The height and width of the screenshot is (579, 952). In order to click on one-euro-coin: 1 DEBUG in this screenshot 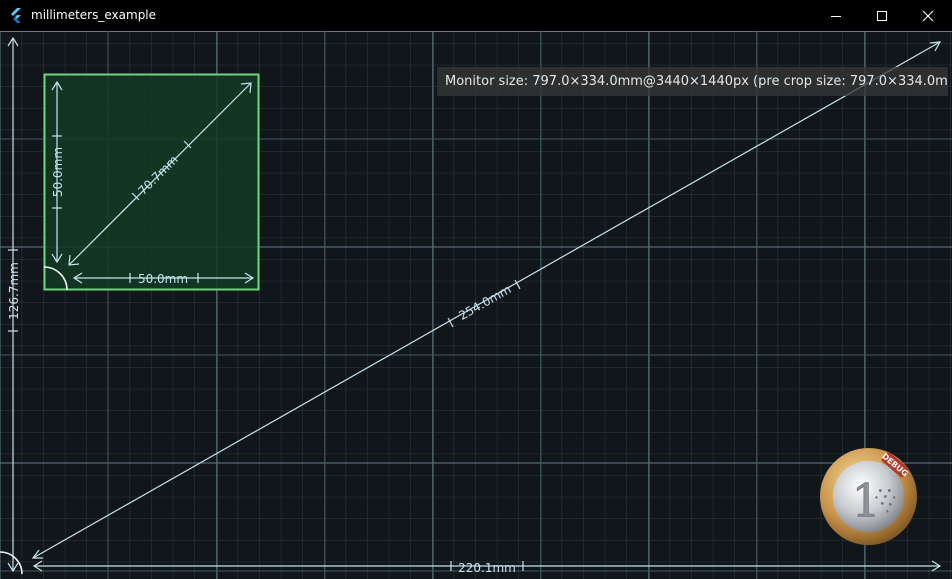, I will do `click(868, 496)`.